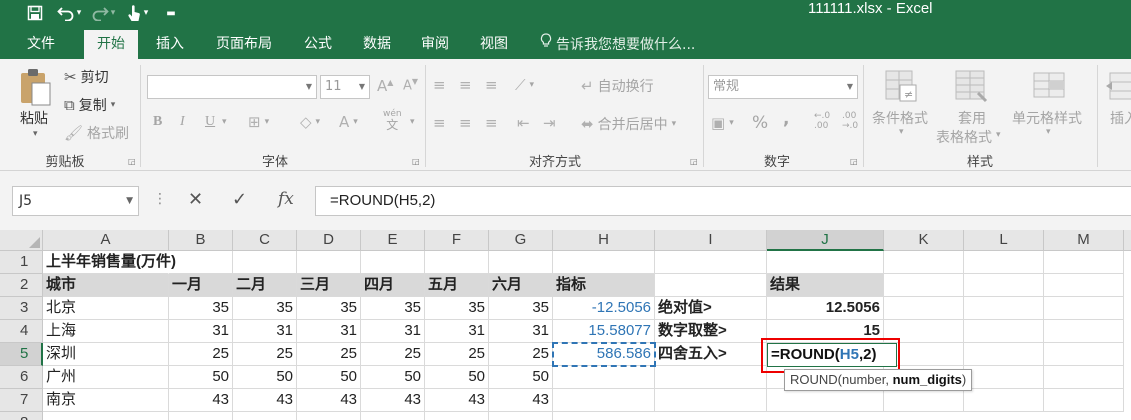  I want to click on cell-j7, so click(825, 400).